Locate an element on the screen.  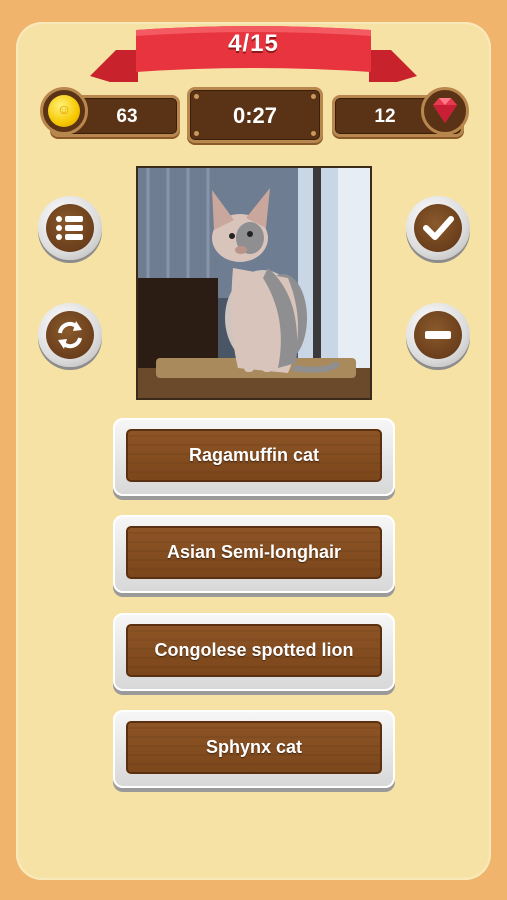
progress-counter: 4/15 is located at coordinates (253, 43).